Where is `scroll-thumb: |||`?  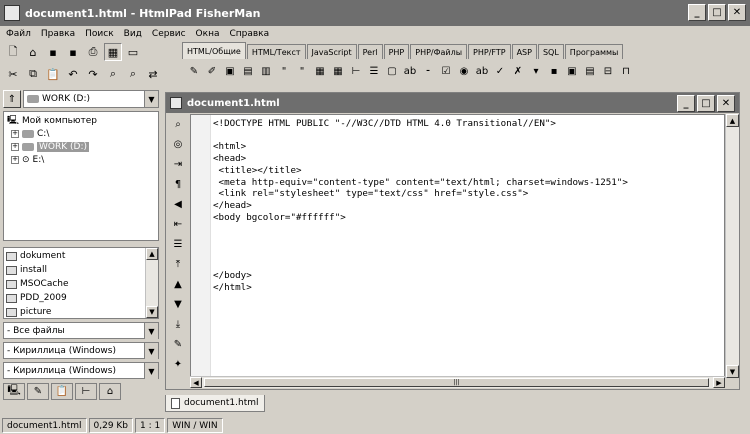 scroll-thumb: ||| is located at coordinates (456, 382).